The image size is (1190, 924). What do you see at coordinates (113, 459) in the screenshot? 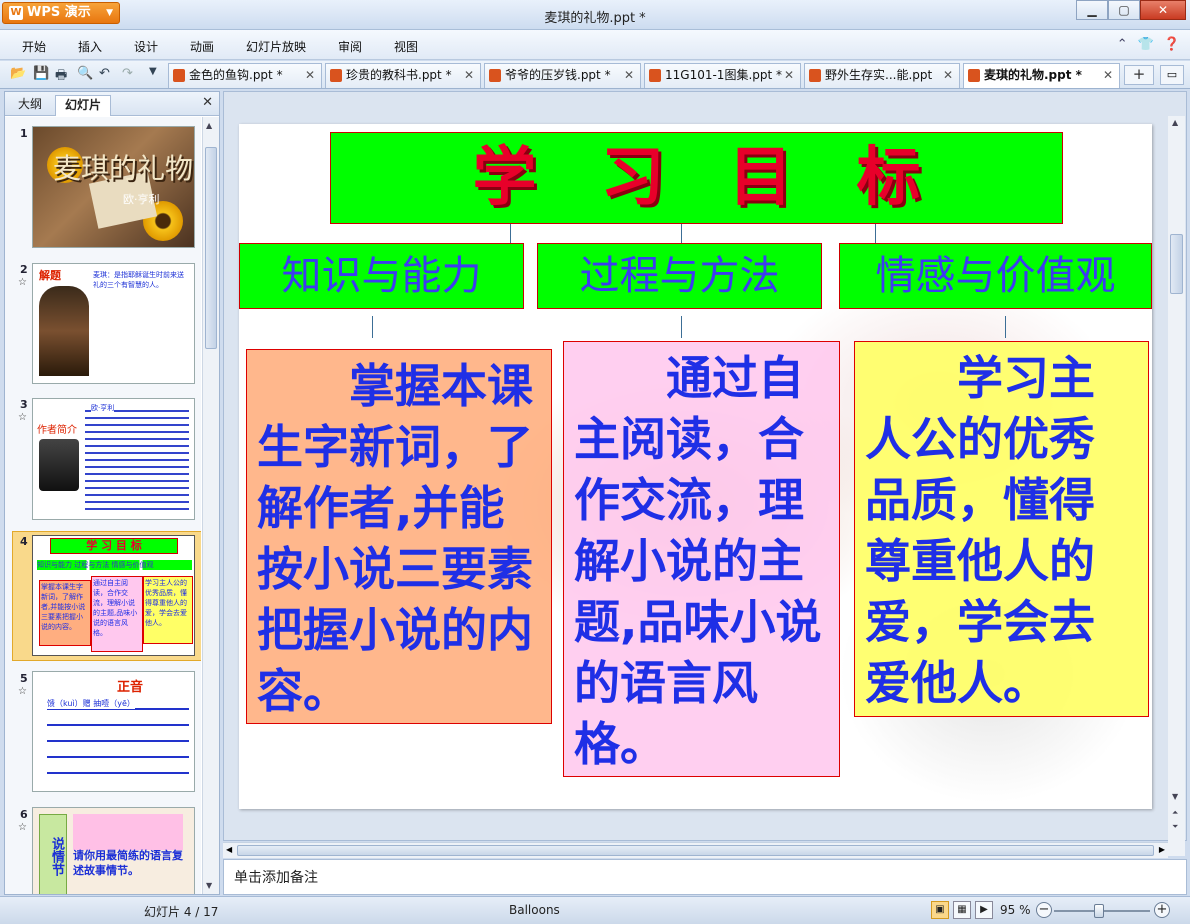
I see `slide-thumbnail-3: 作者简介 欧·亨利` at bounding box center [113, 459].